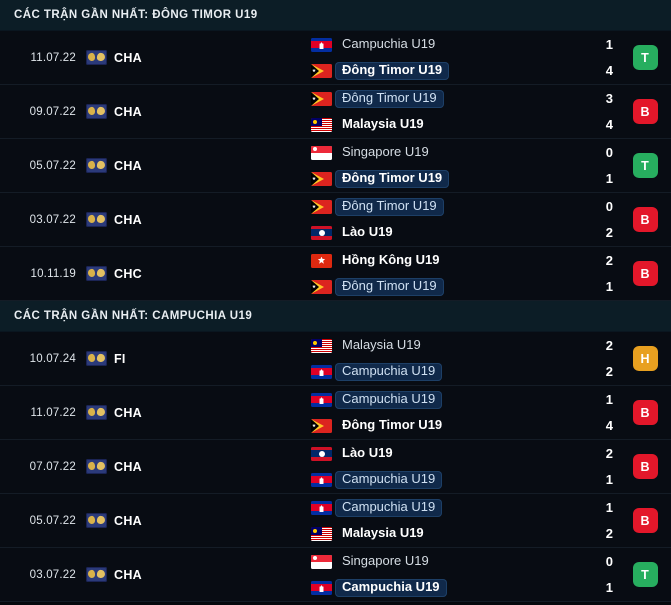 The height and width of the screenshot is (605, 671). I want to click on match-date: 03.07.22, so click(52, 574).